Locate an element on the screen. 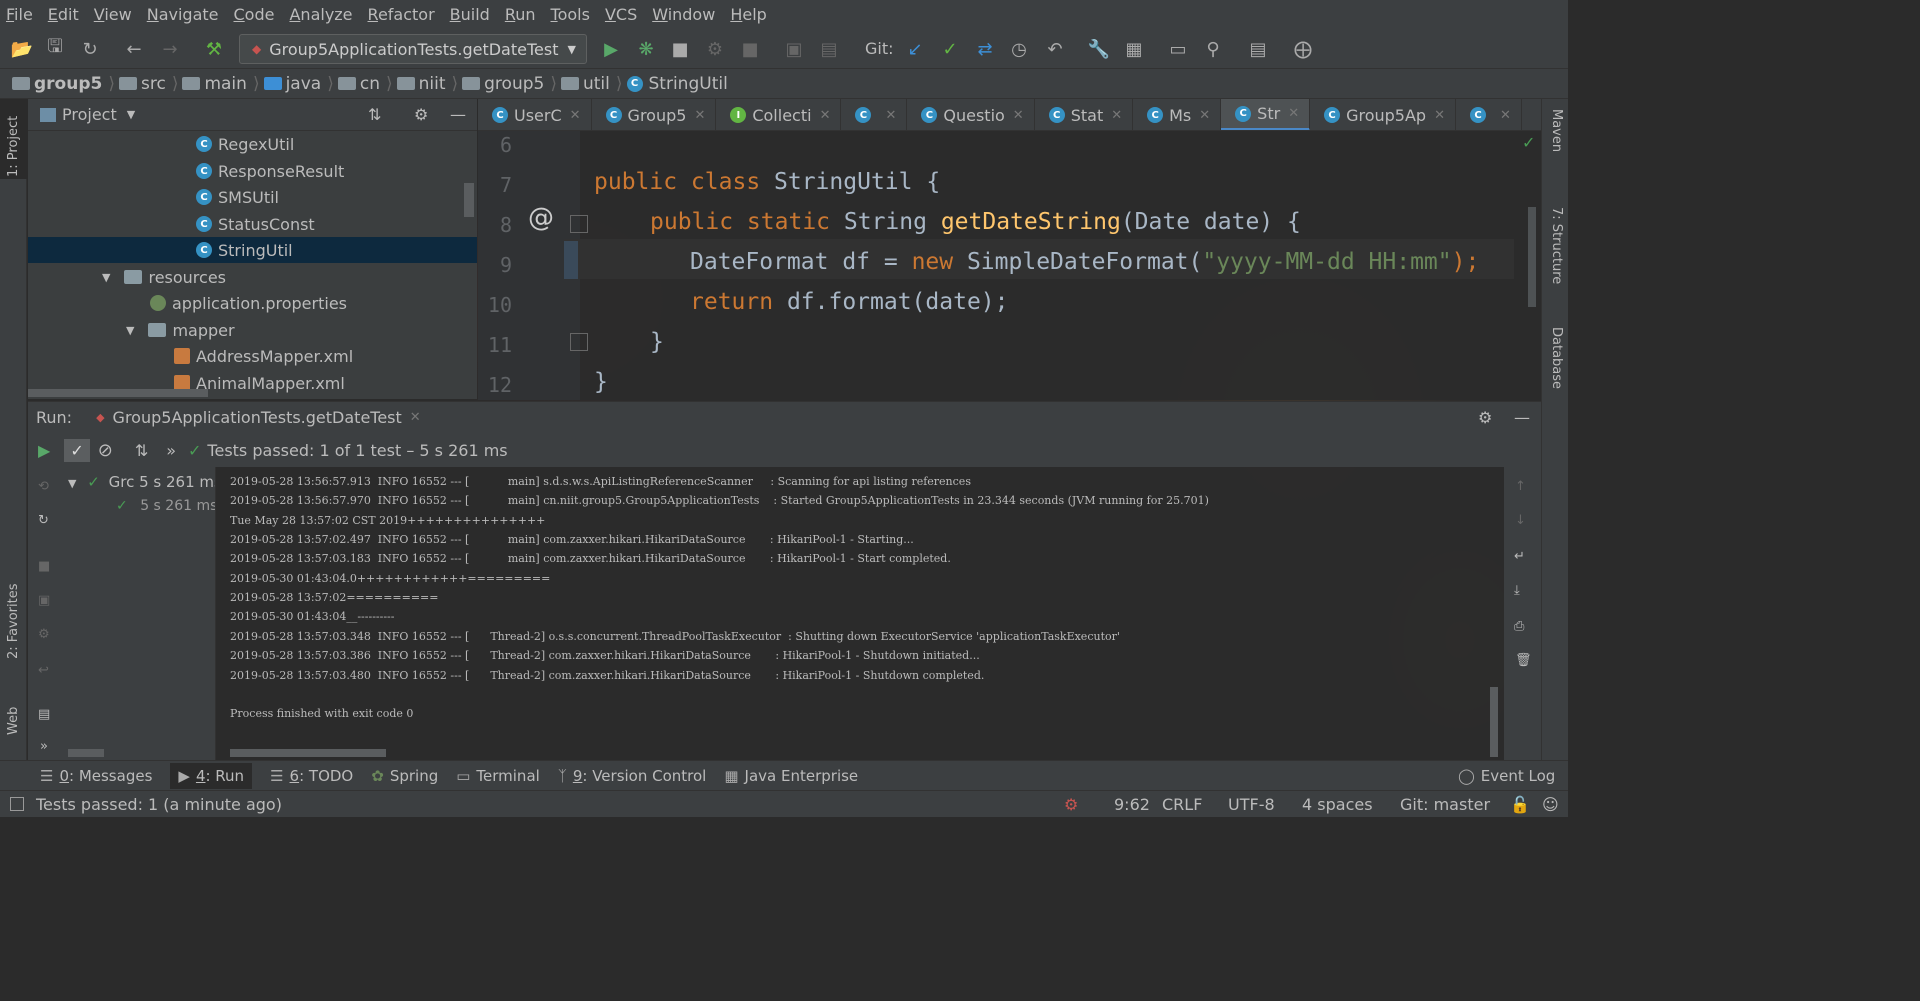 The height and width of the screenshot is (1001, 1920). attach-icon: ▣ is located at coordinates (794, 49).